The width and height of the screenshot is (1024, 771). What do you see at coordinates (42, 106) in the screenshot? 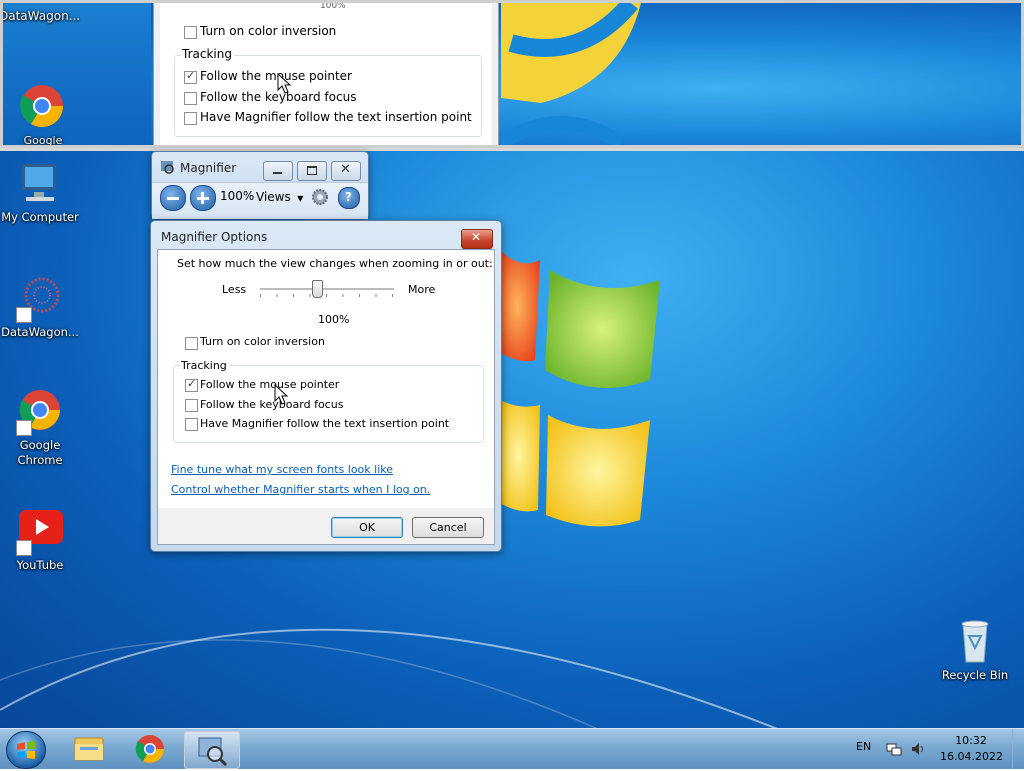
I see `magnified-chrome-icon` at bounding box center [42, 106].